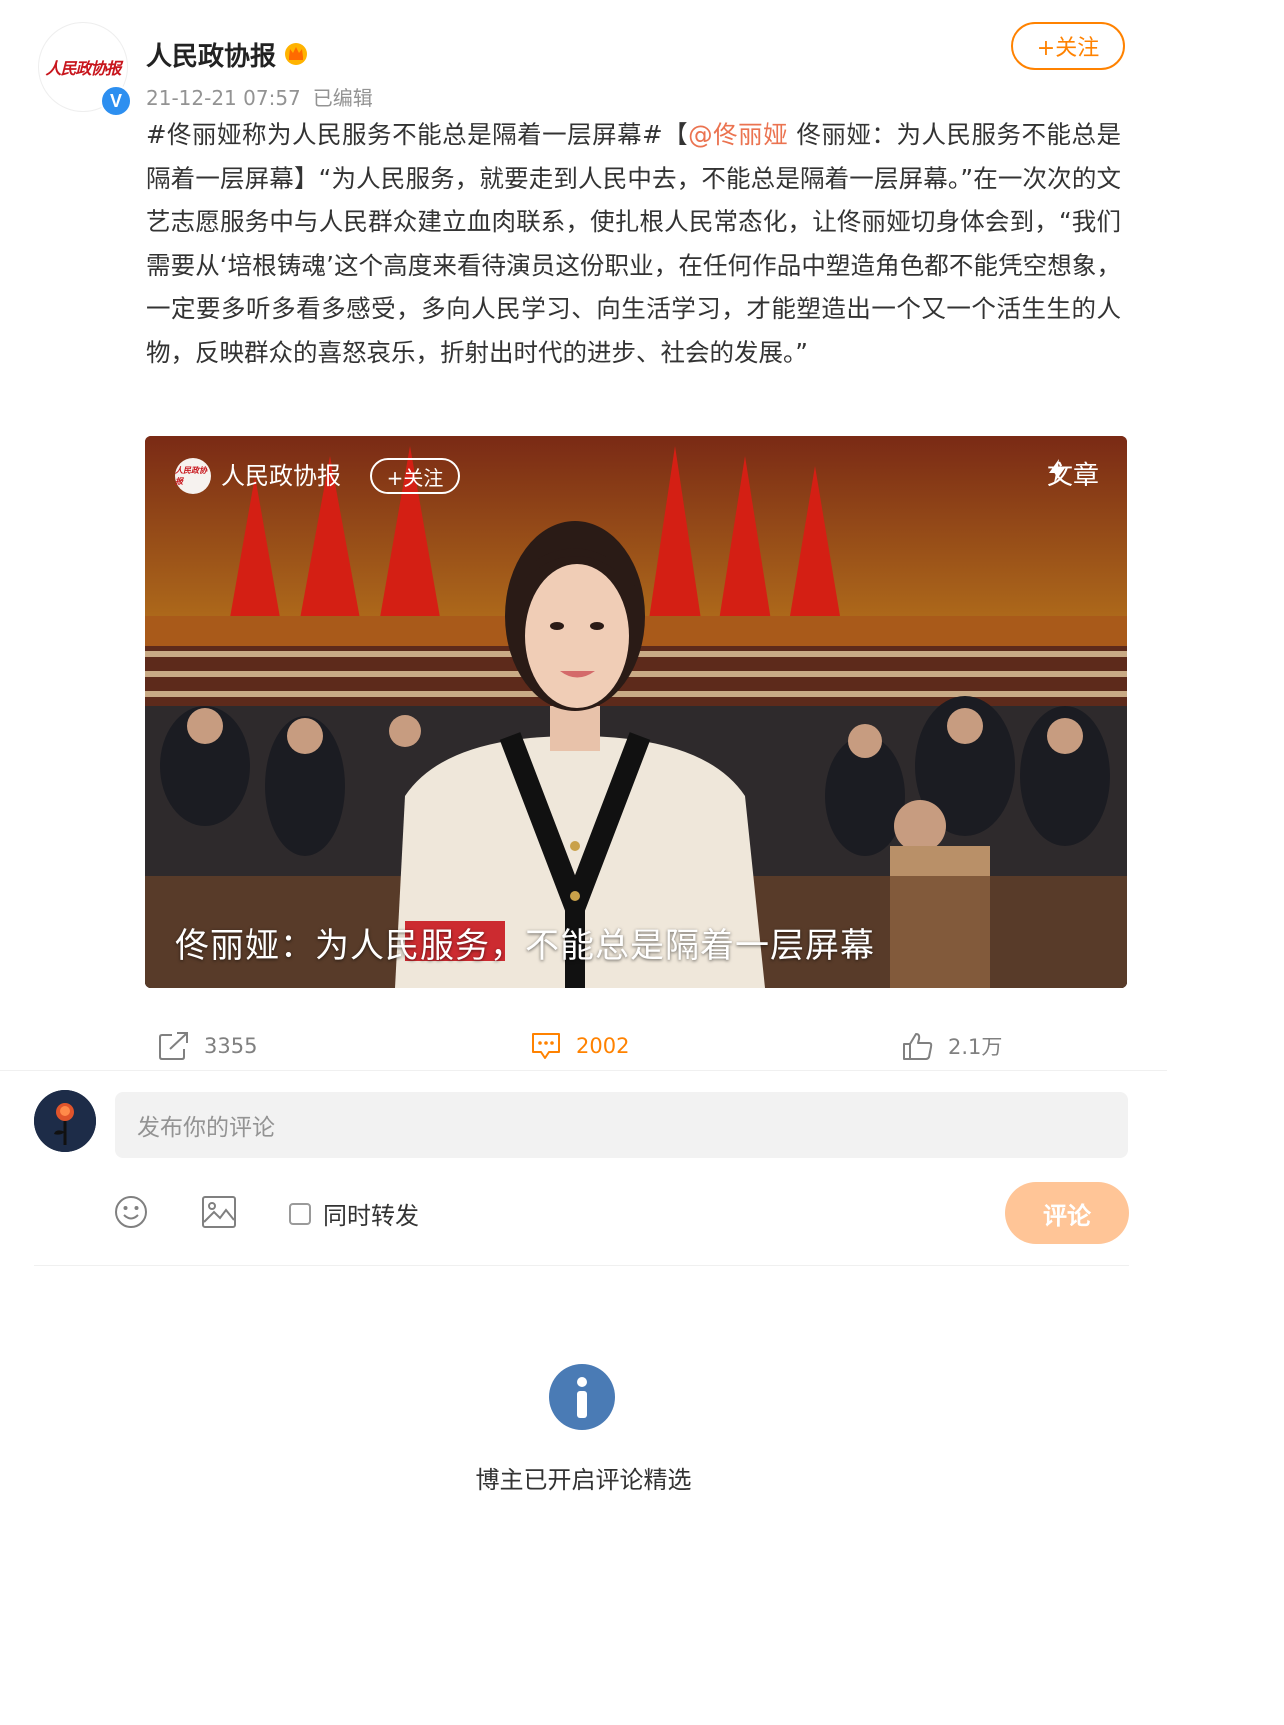  I want to click on follow-button: +关注, so click(1068, 46).